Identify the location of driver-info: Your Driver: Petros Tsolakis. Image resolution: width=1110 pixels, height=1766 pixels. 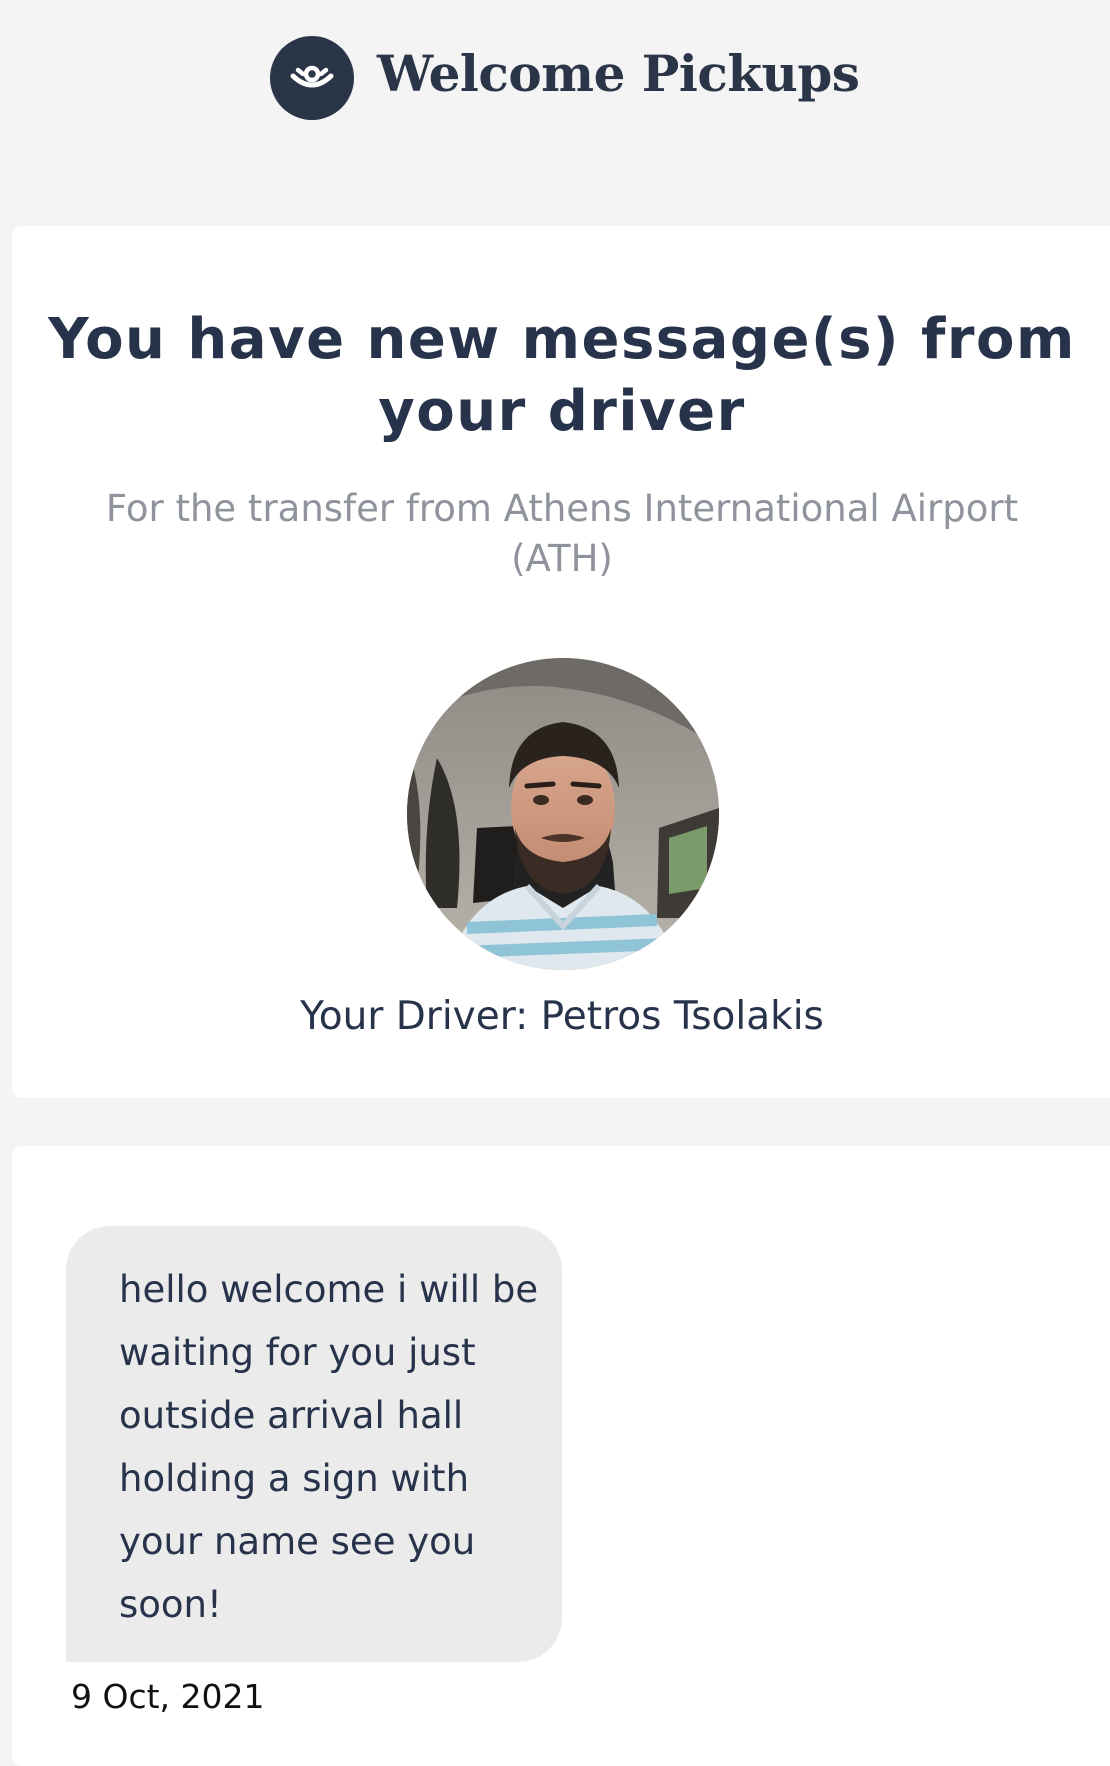
(561, 1017).